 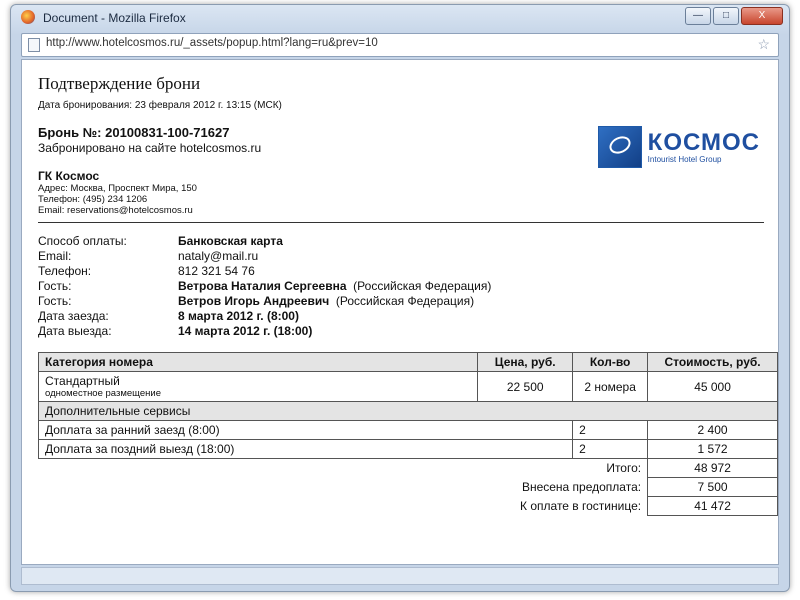 I want to click on info-value: 812 321 54 76, so click(x=216, y=271).